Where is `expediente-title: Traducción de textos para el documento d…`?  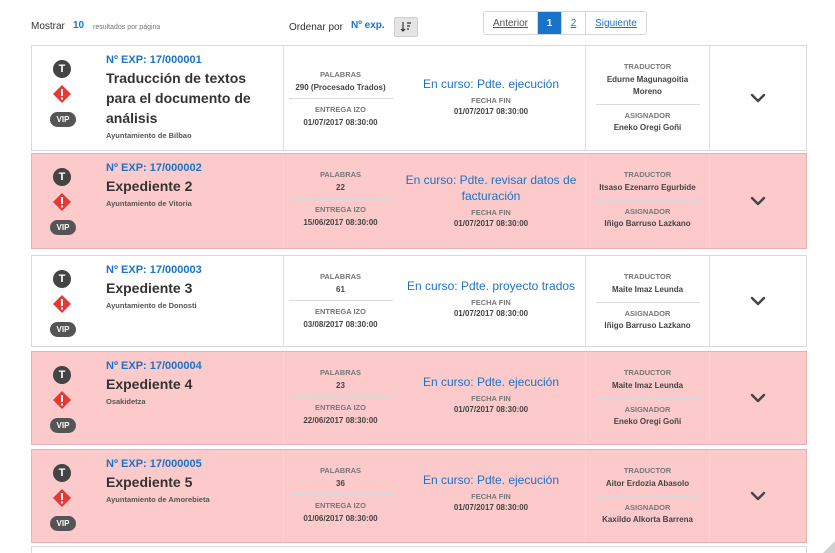
expediente-title: Traducción de textos para el documento d… is located at coordinates (178, 98).